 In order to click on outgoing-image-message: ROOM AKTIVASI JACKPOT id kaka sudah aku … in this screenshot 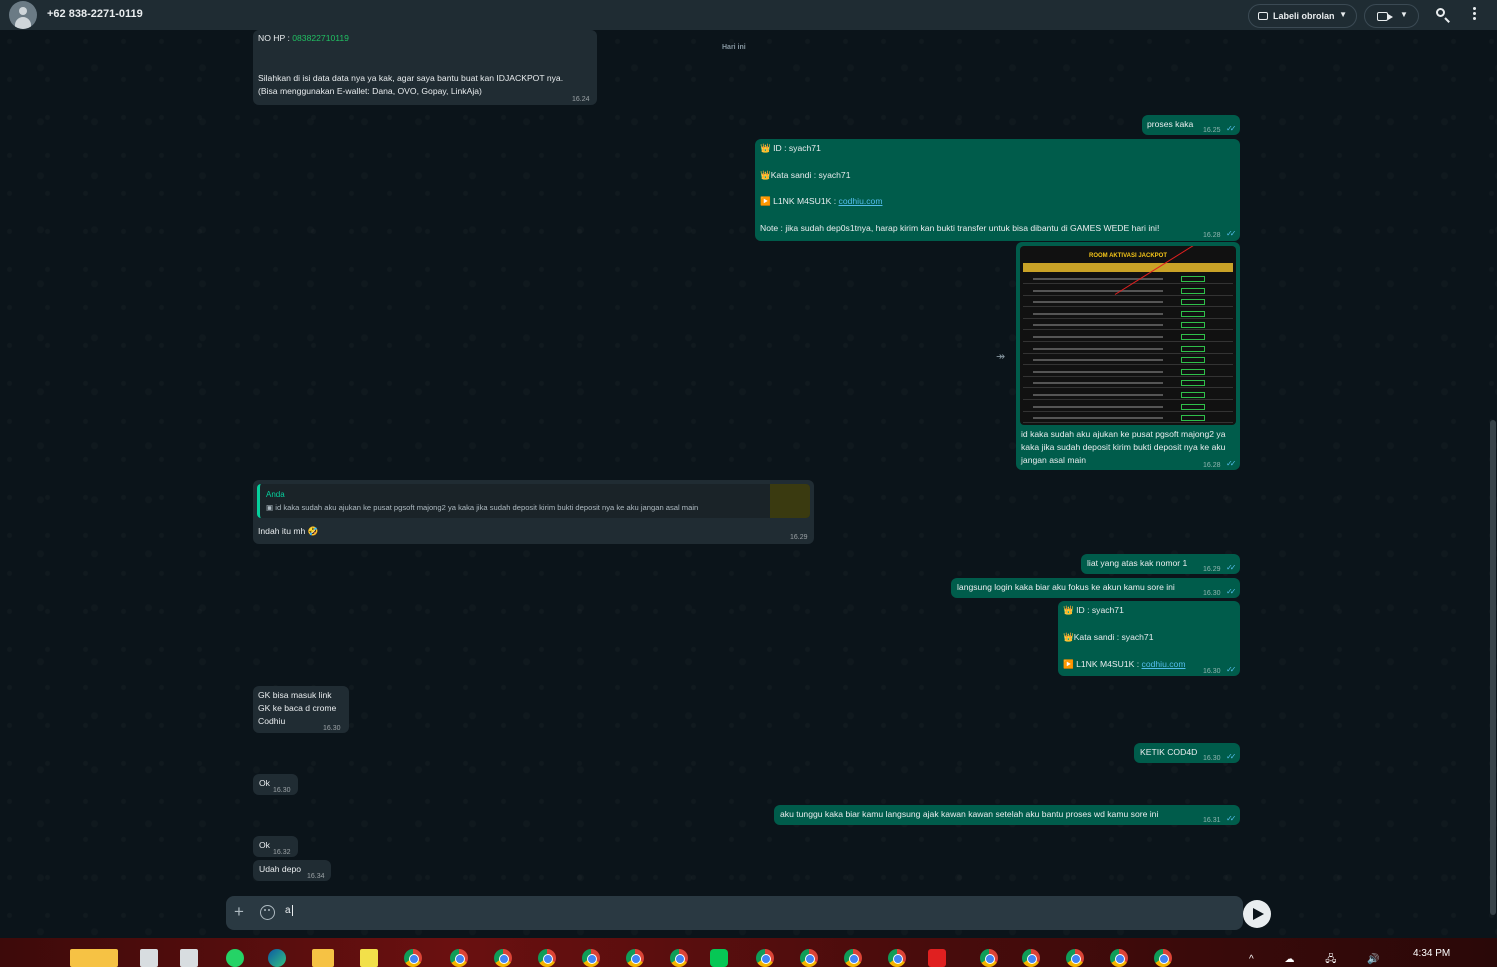, I will do `click(1128, 356)`.